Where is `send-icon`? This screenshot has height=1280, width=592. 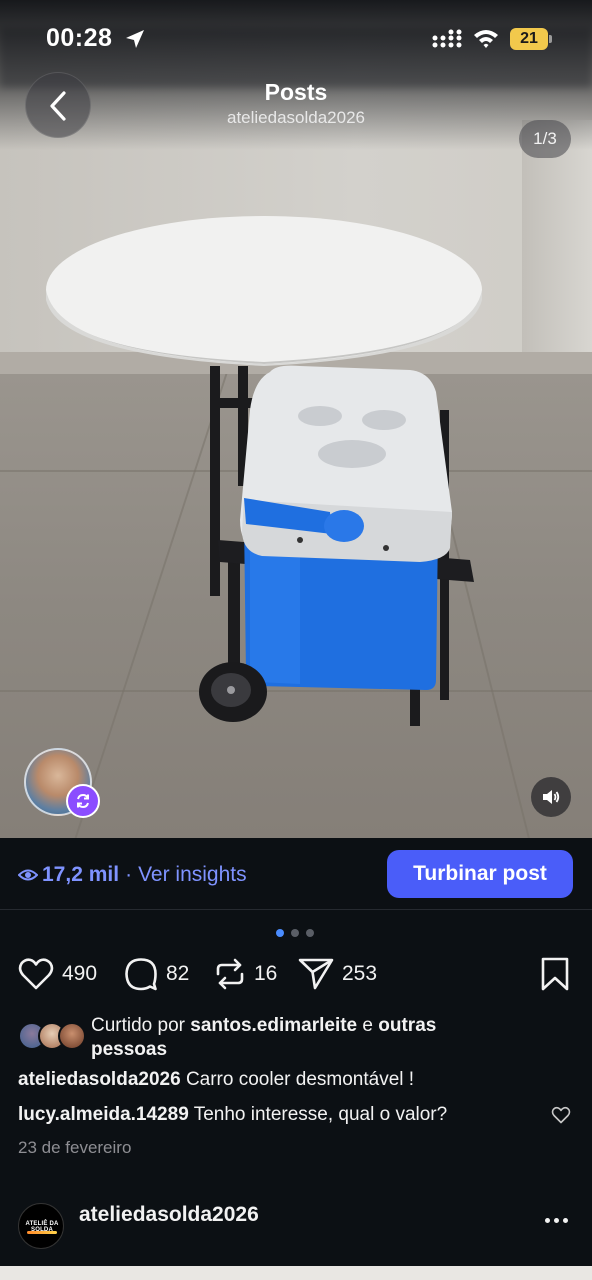 send-icon is located at coordinates (316, 974).